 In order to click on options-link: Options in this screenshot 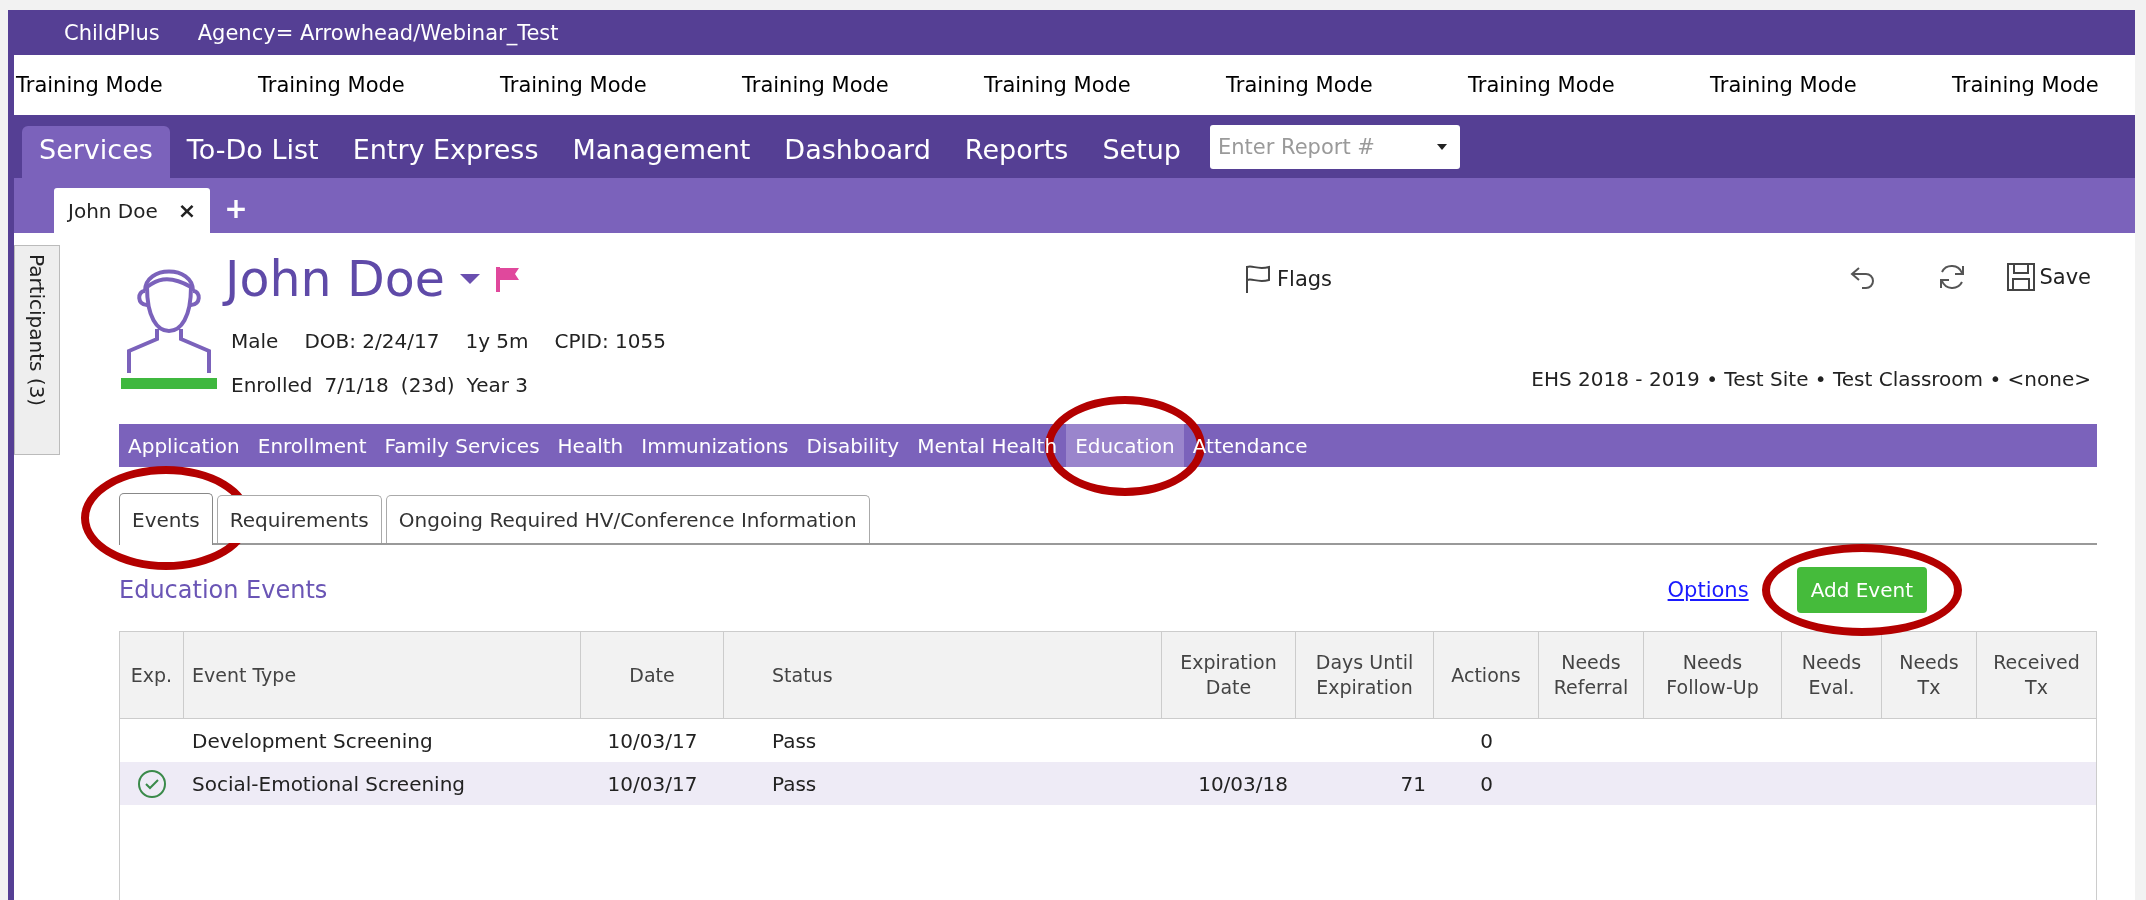, I will do `click(1708, 590)`.